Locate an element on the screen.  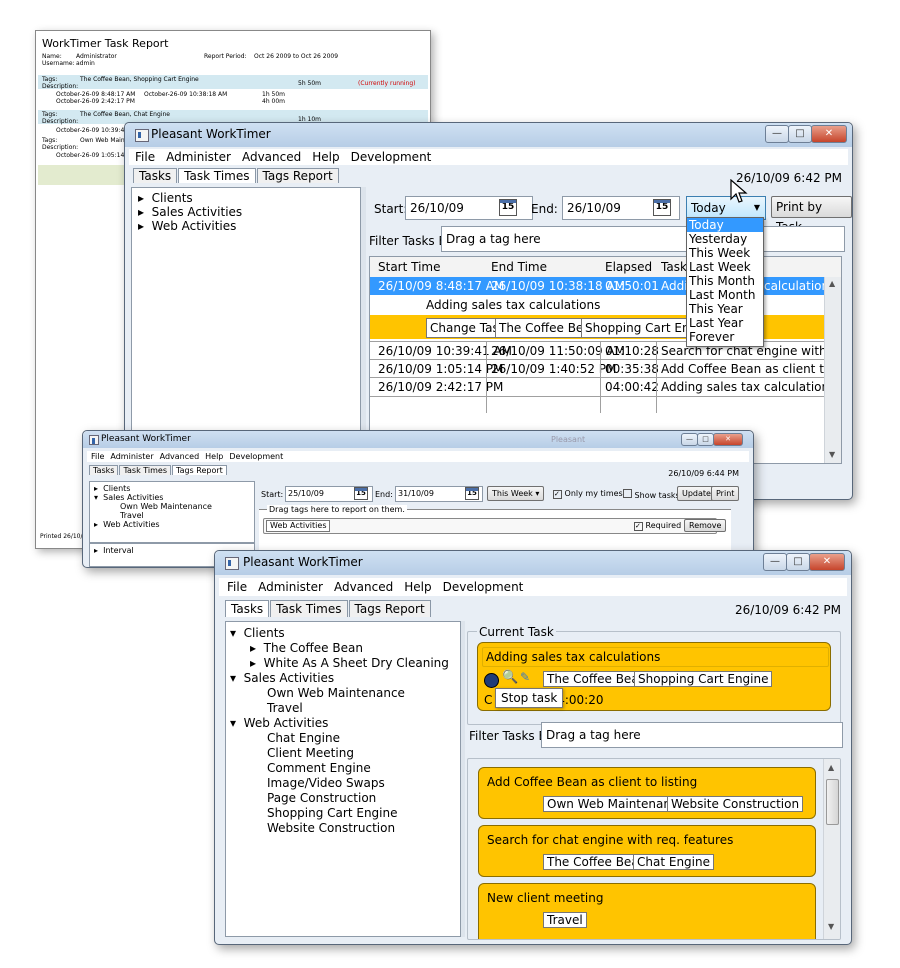
dropdown-option: Last Month is located at coordinates (725, 295).